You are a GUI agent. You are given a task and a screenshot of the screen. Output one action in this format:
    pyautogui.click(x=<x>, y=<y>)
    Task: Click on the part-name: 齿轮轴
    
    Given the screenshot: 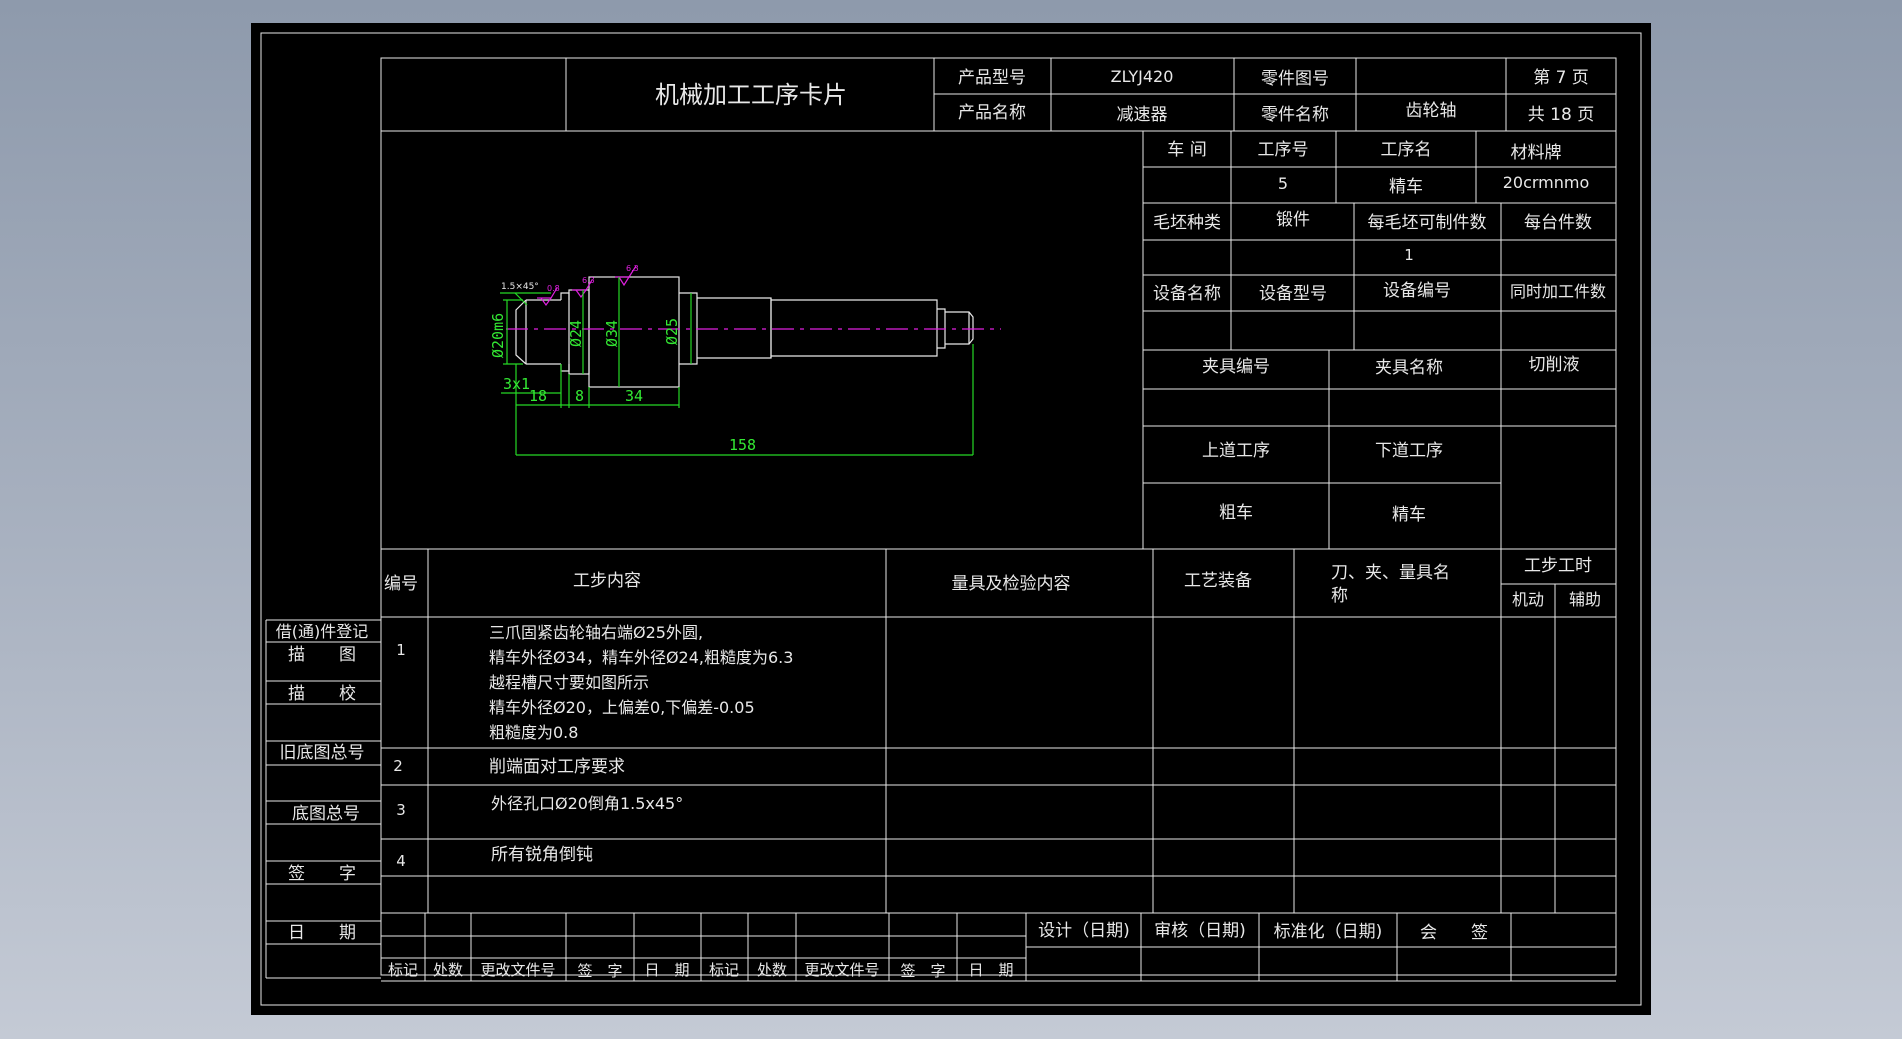 What is the action you would take?
    pyautogui.click(x=1431, y=111)
    